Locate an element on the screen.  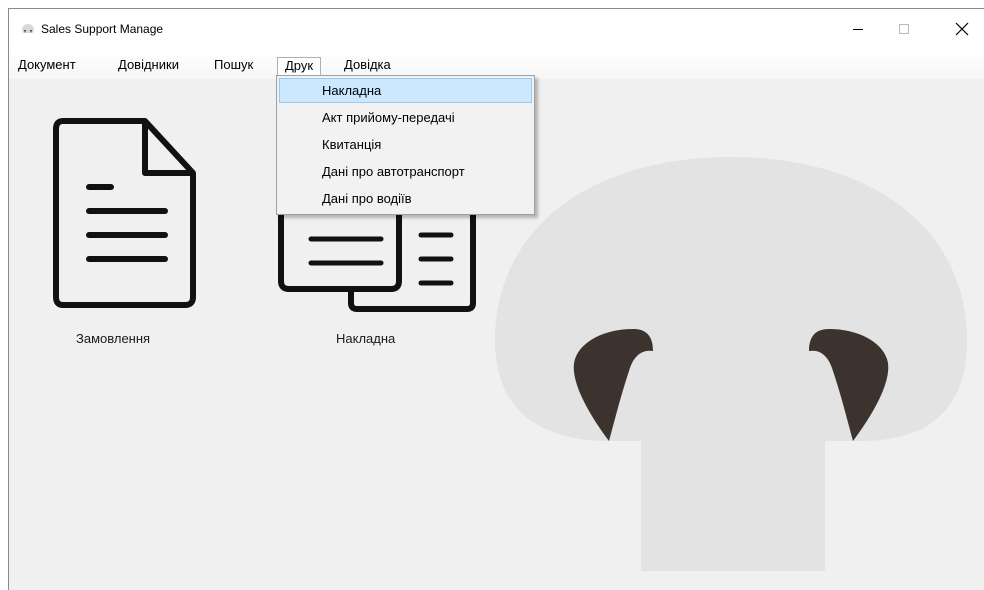
dropdown-item-vehicle-data: Дані про автотранспорт is located at coordinates (405, 171).